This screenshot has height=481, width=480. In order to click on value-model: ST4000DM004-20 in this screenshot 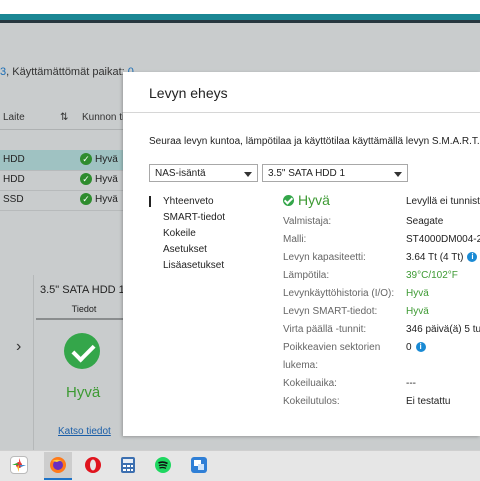, I will do `click(443, 239)`.